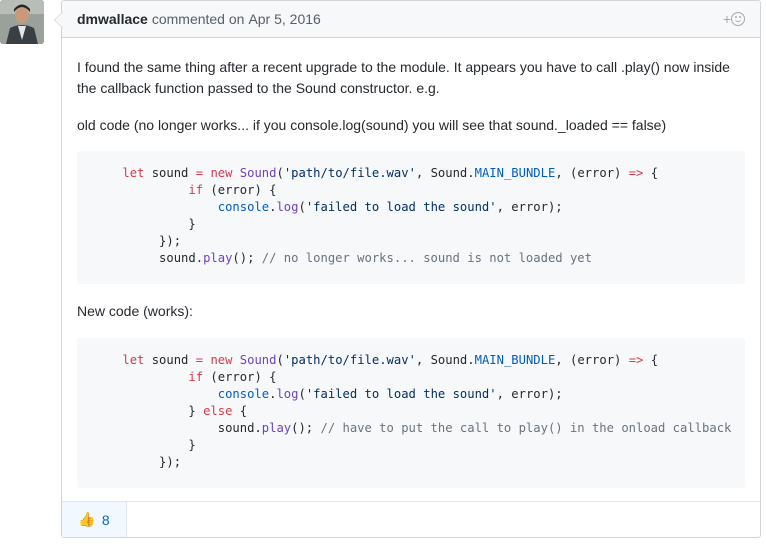  Describe the element at coordinates (738, 19) in the screenshot. I see `smiley-icon` at that location.